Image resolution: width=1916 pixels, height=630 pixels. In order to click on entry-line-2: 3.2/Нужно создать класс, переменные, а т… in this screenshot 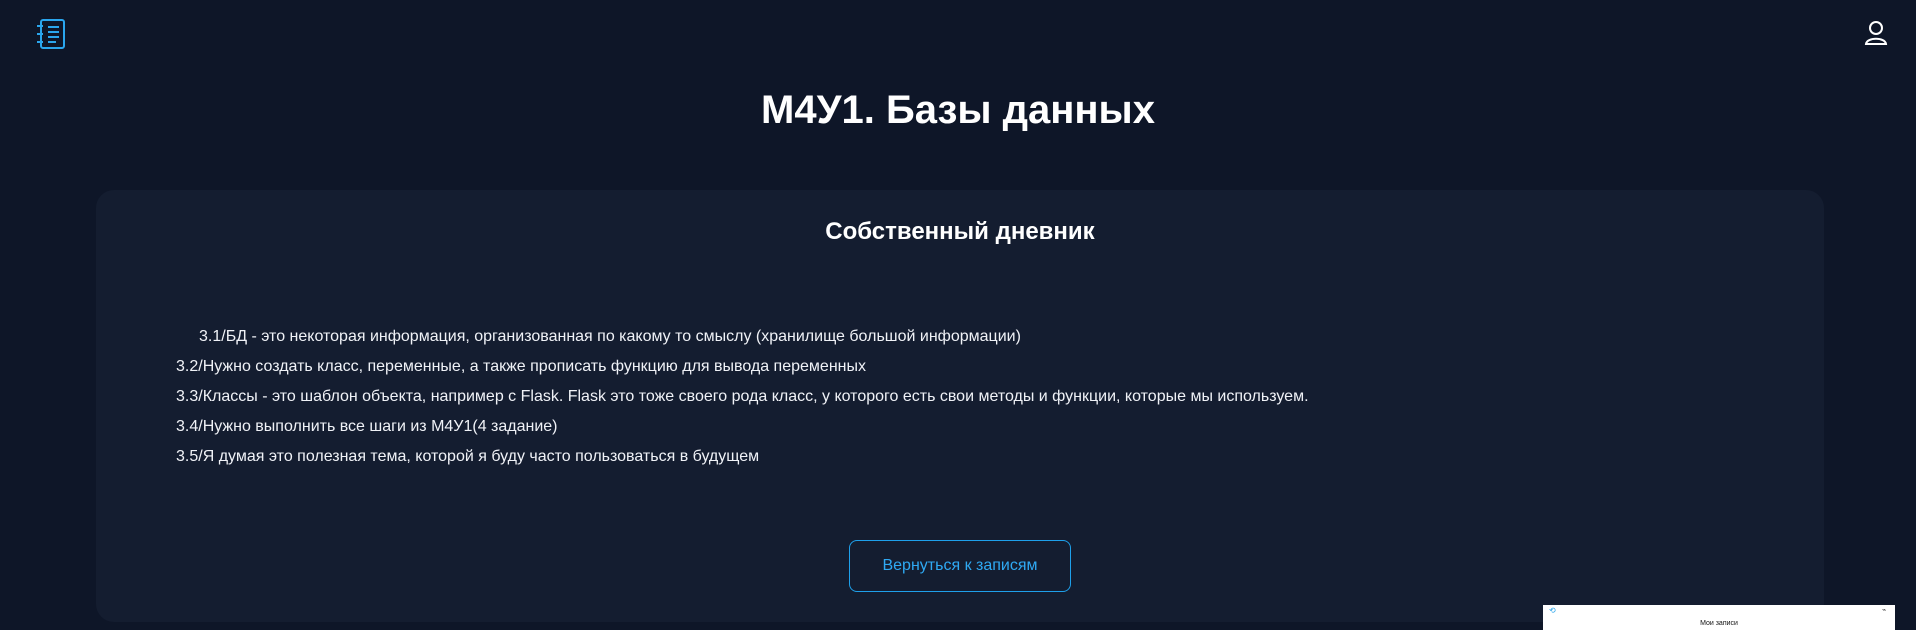, I will do `click(521, 366)`.